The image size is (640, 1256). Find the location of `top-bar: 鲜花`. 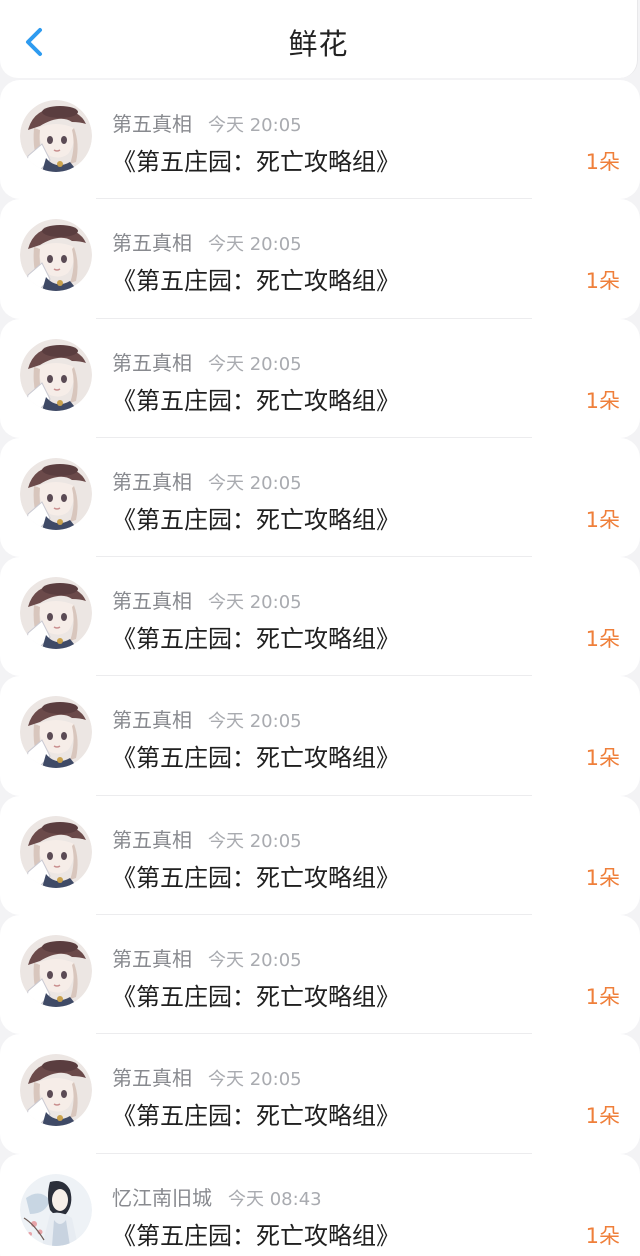

top-bar: 鲜花 is located at coordinates (319, 39).